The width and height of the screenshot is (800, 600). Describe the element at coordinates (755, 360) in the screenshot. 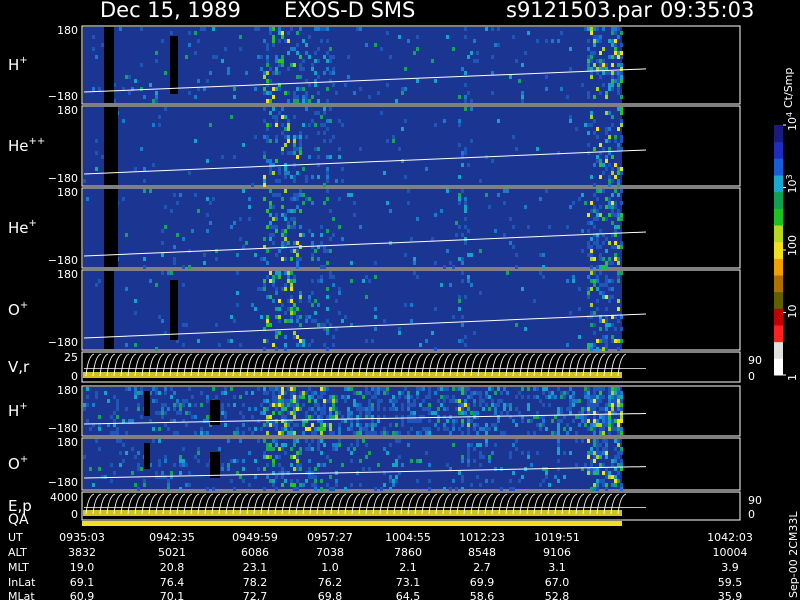

I see `panel-5-right-top: 90` at that location.